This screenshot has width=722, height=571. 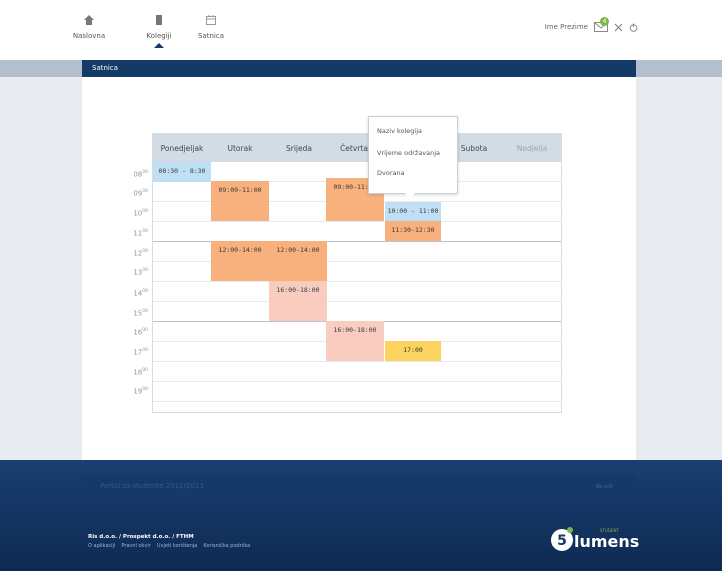 I want to click on nav-item-kolegiji: Kolegiji, so click(x=159, y=28).